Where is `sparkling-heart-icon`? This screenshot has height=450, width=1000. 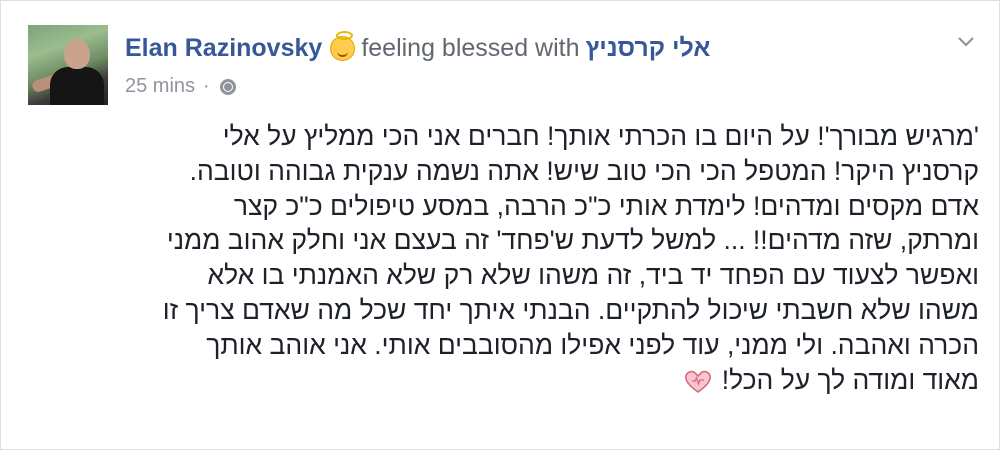
sparkling-heart-icon is located at coordinates (698, 382).